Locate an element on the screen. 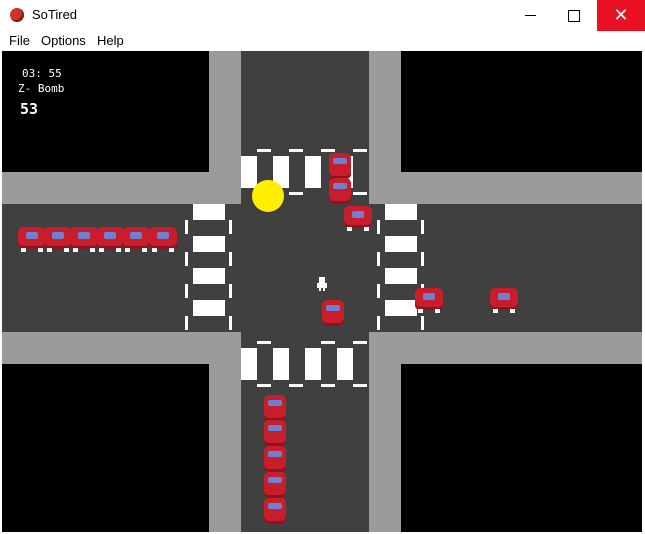 The width and height of the screenshot is (645, 534). hud-timer: 03: 55 is located at coordinates (42, 73).